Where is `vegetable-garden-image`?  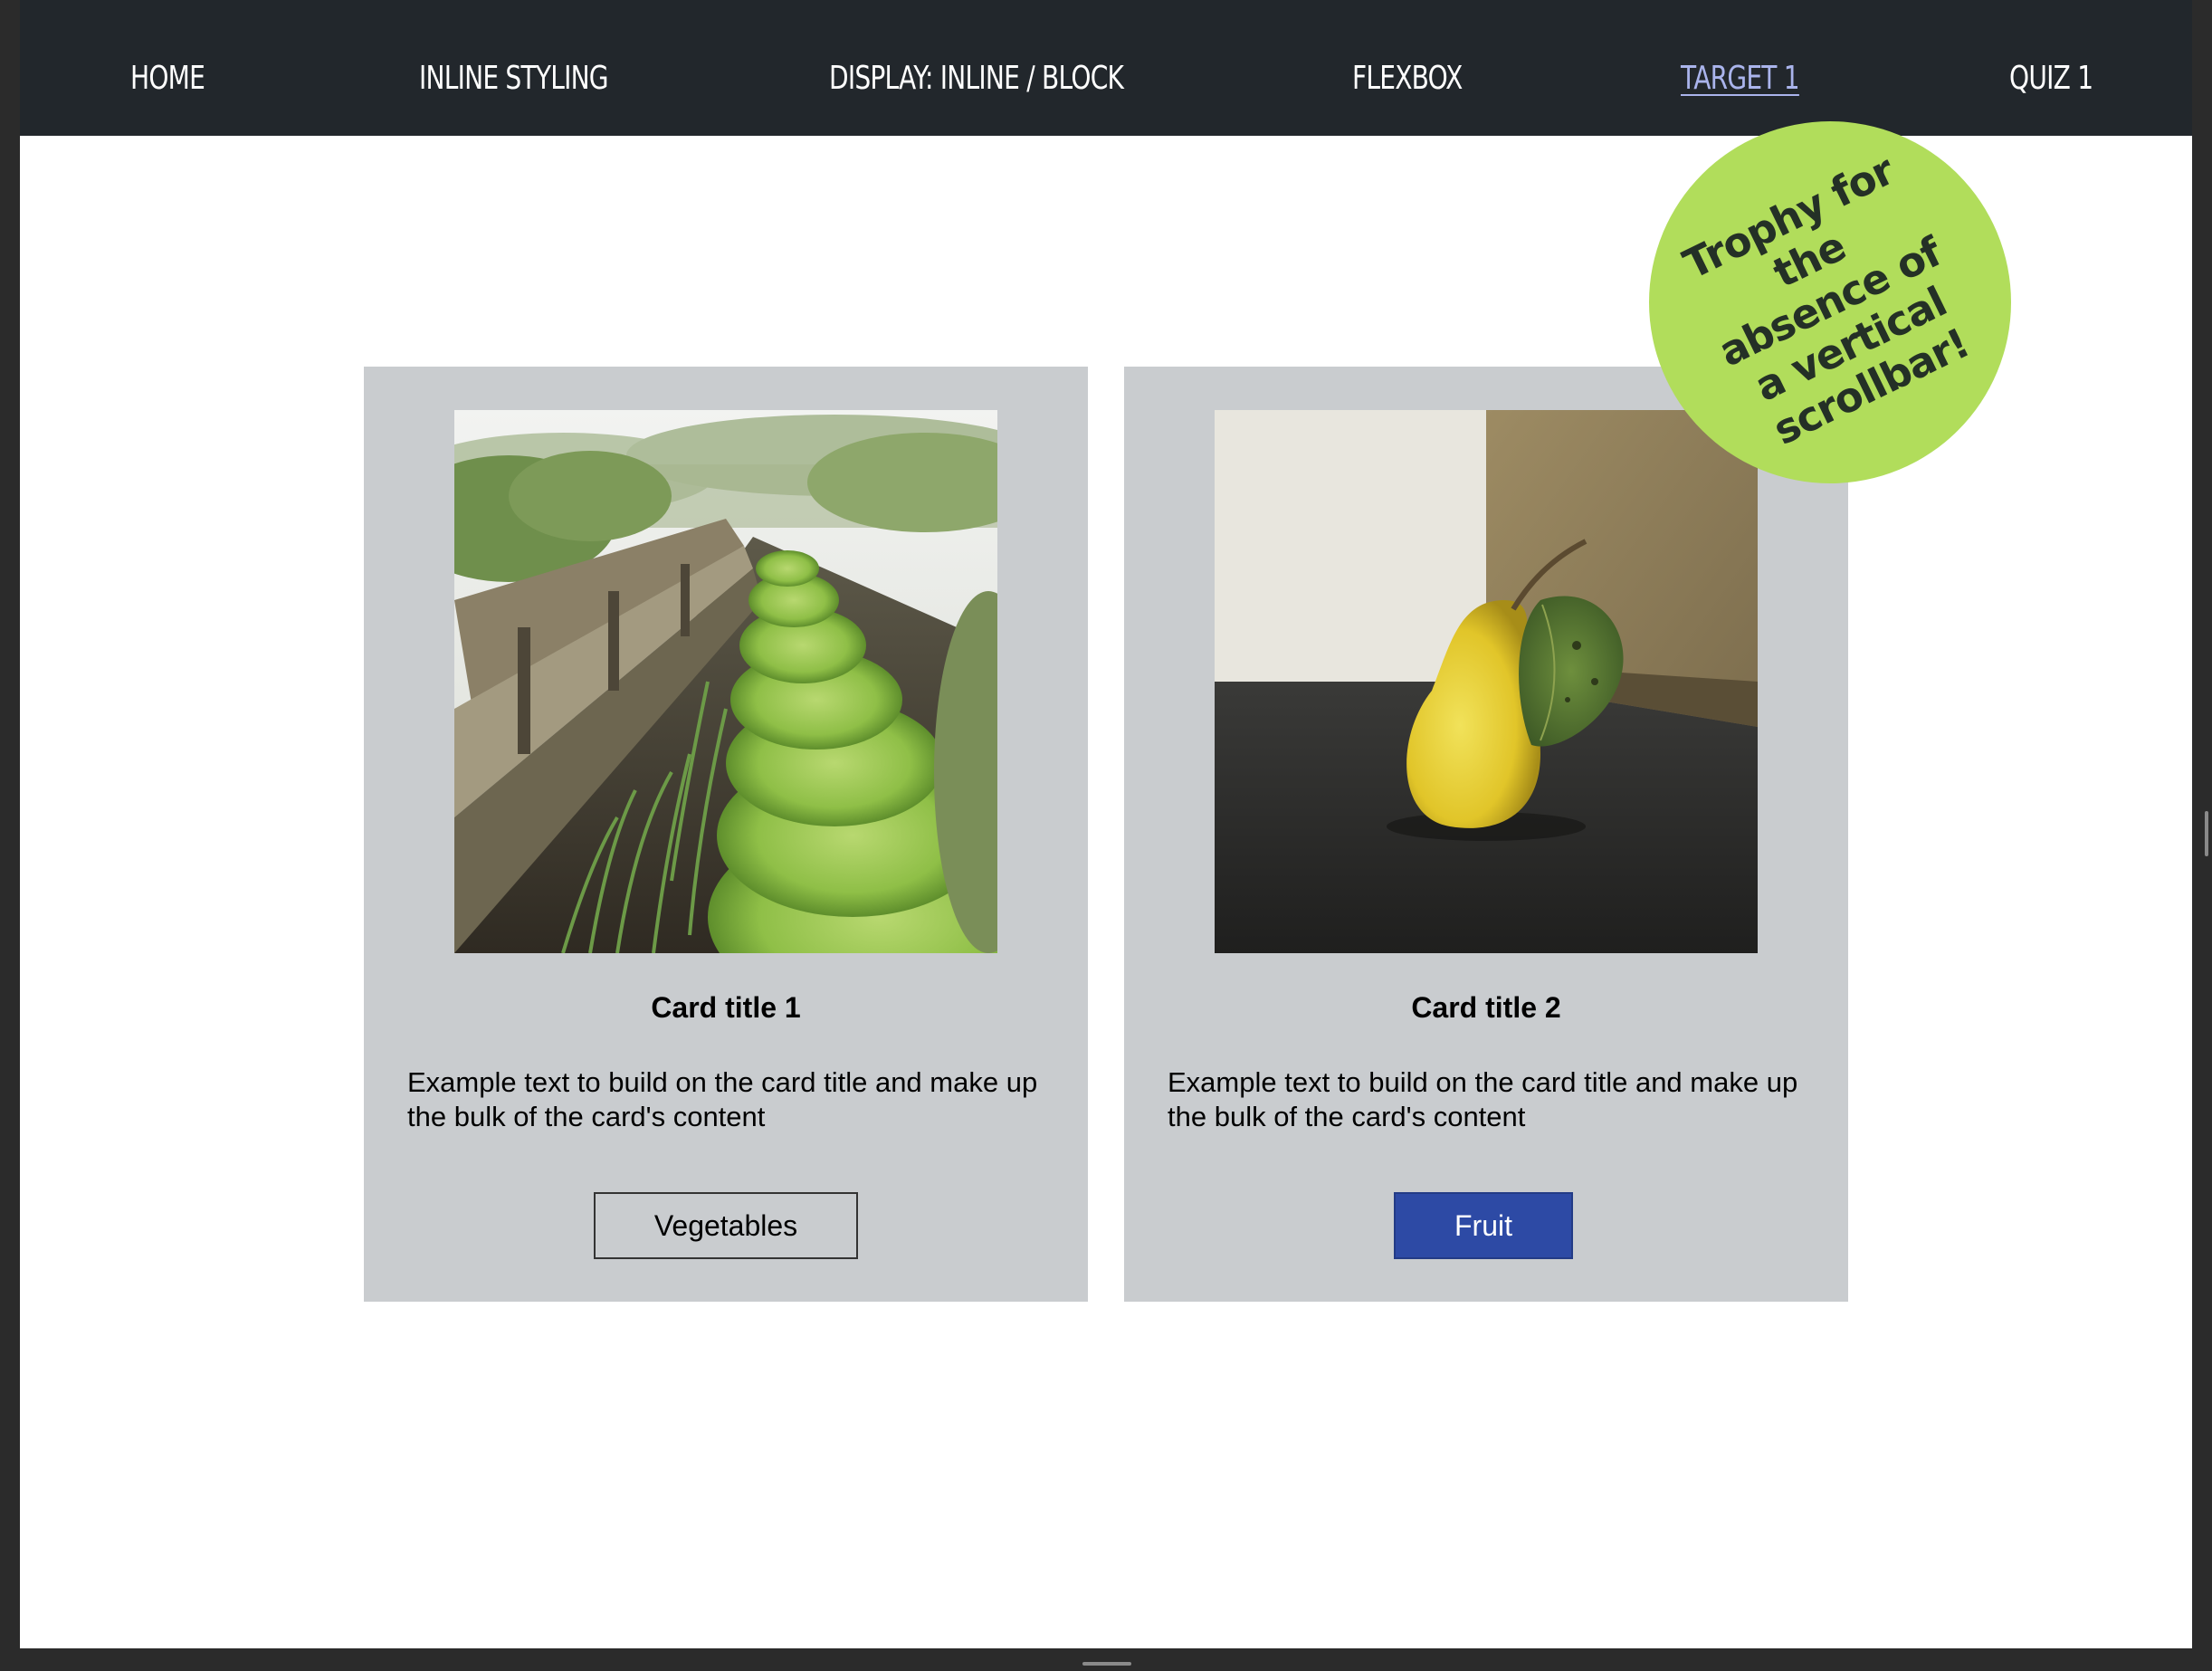 vegetable-garden-image is located at coordinates (725, 682).